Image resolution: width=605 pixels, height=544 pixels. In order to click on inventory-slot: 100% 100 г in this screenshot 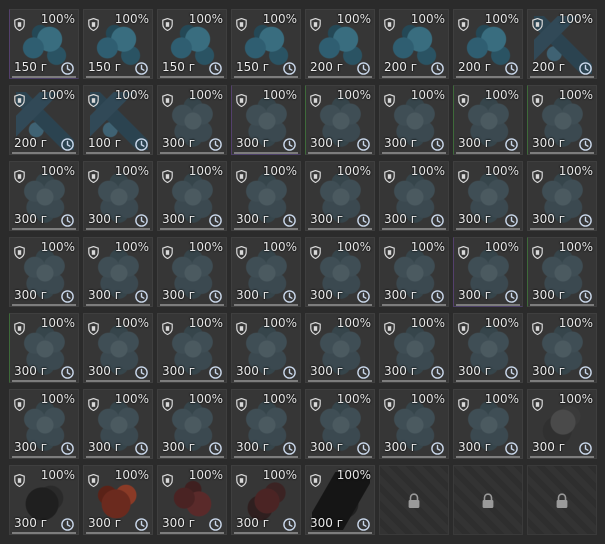, I will do `click(118, 120)`.